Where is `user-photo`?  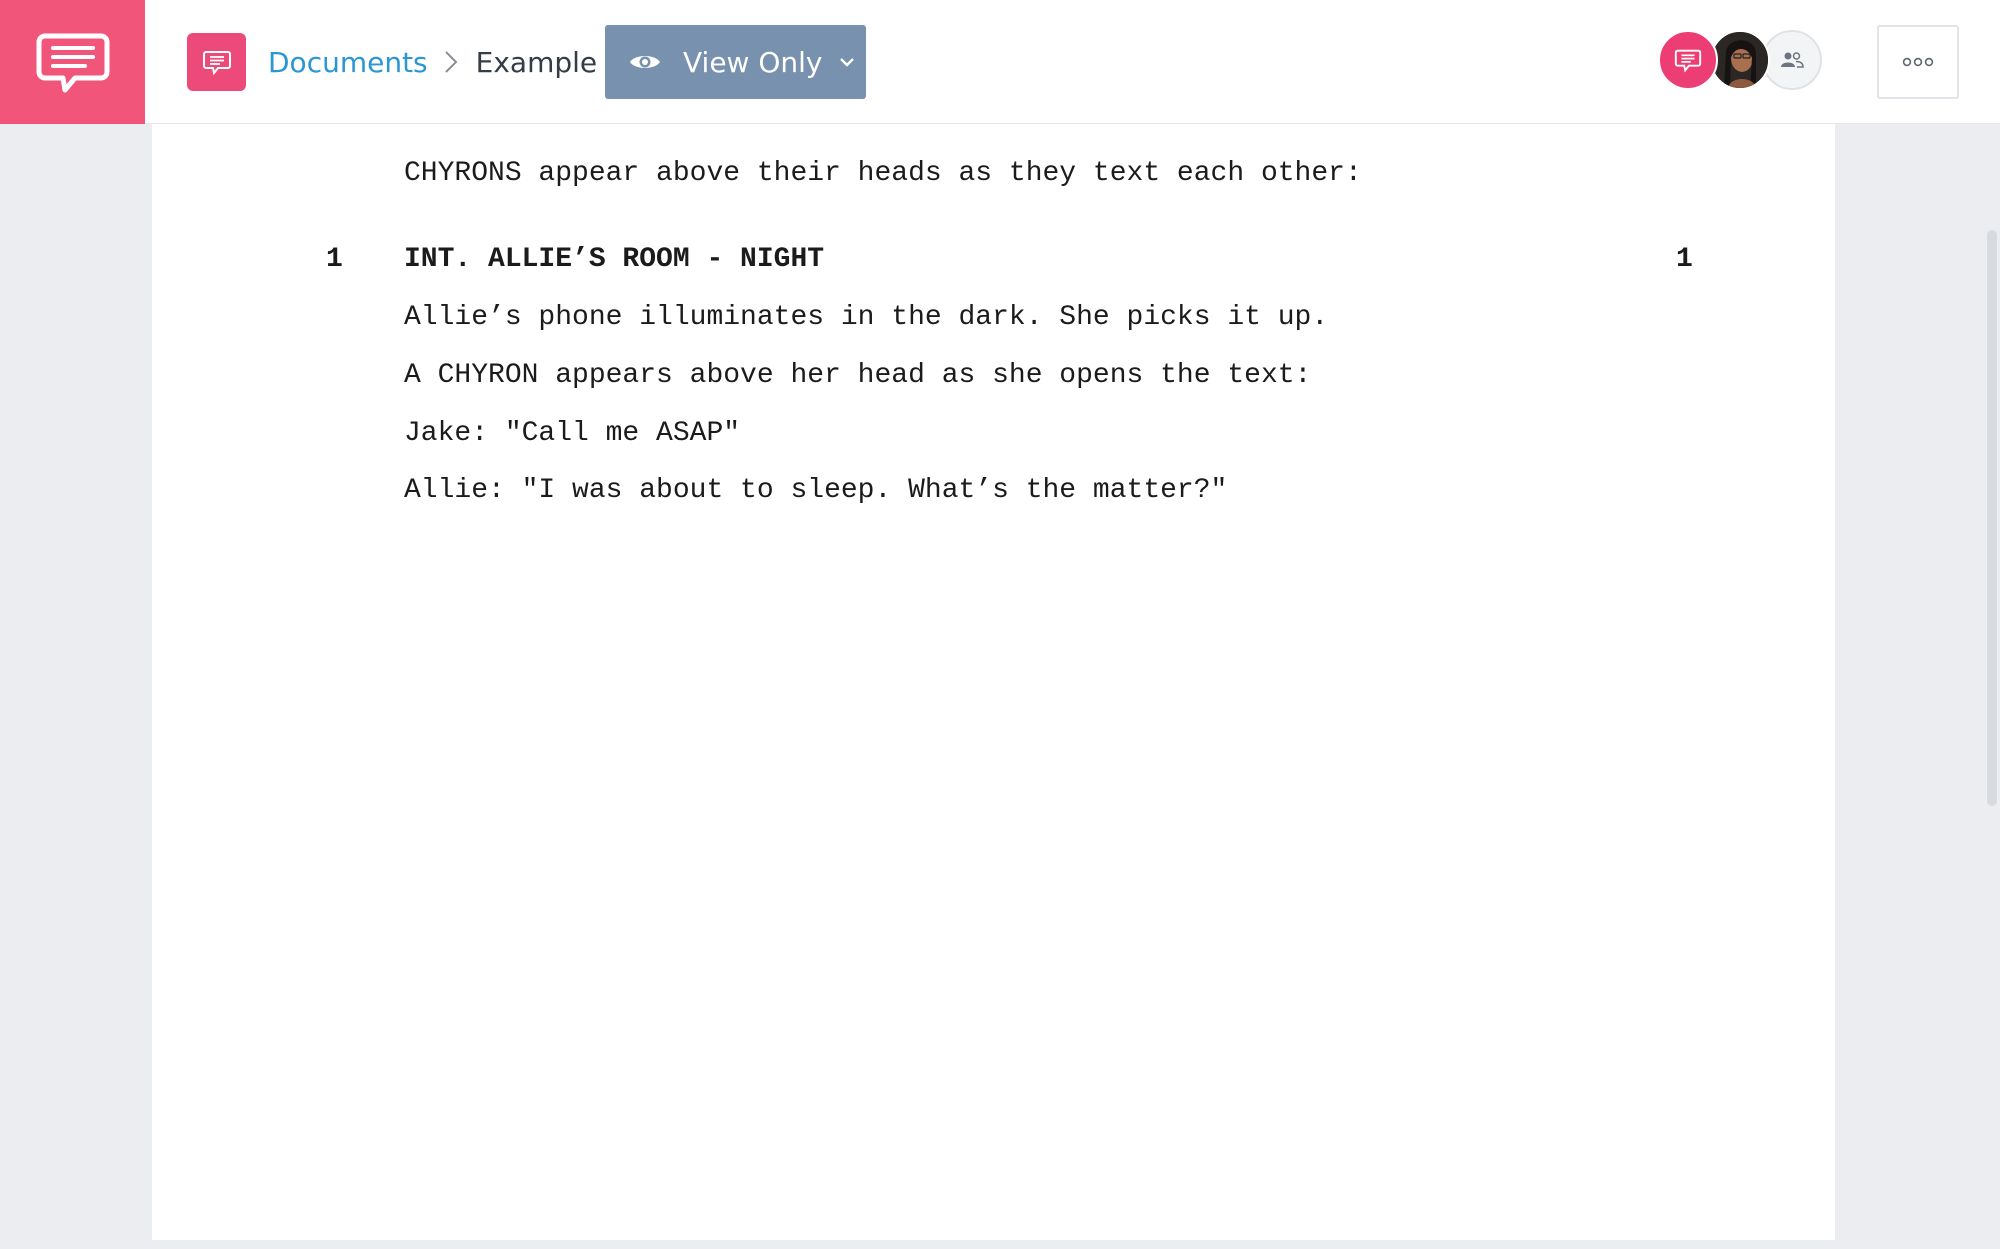 user-photo is located at coordinates (1740, 60).